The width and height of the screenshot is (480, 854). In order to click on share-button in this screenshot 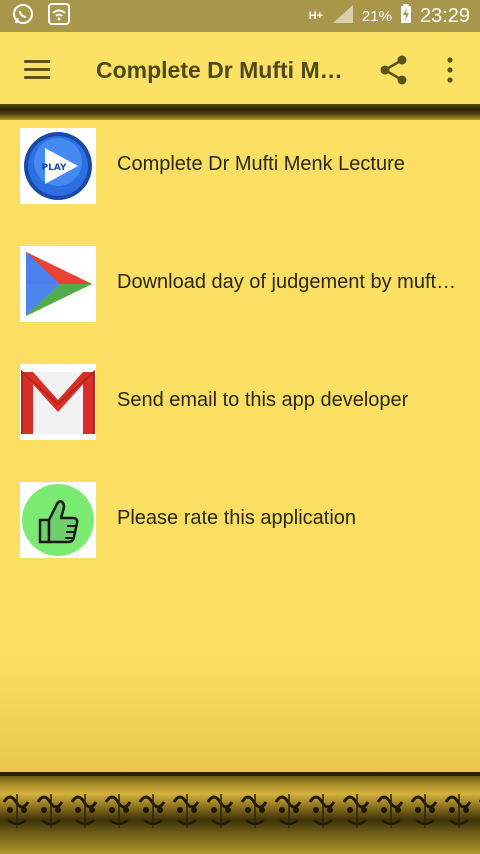, I will do `click(394, 70)`.